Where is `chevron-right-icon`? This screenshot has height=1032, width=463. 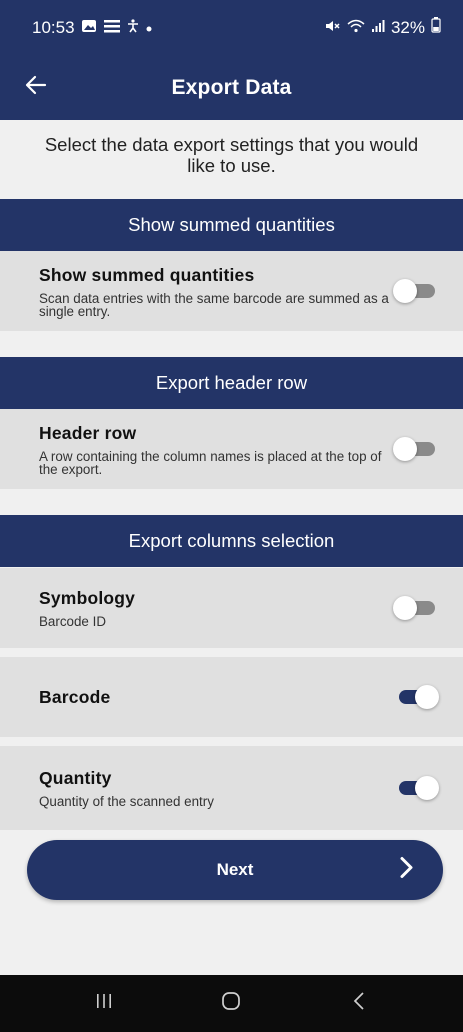
chevron-right-icon is located at coordinates (407, 870).